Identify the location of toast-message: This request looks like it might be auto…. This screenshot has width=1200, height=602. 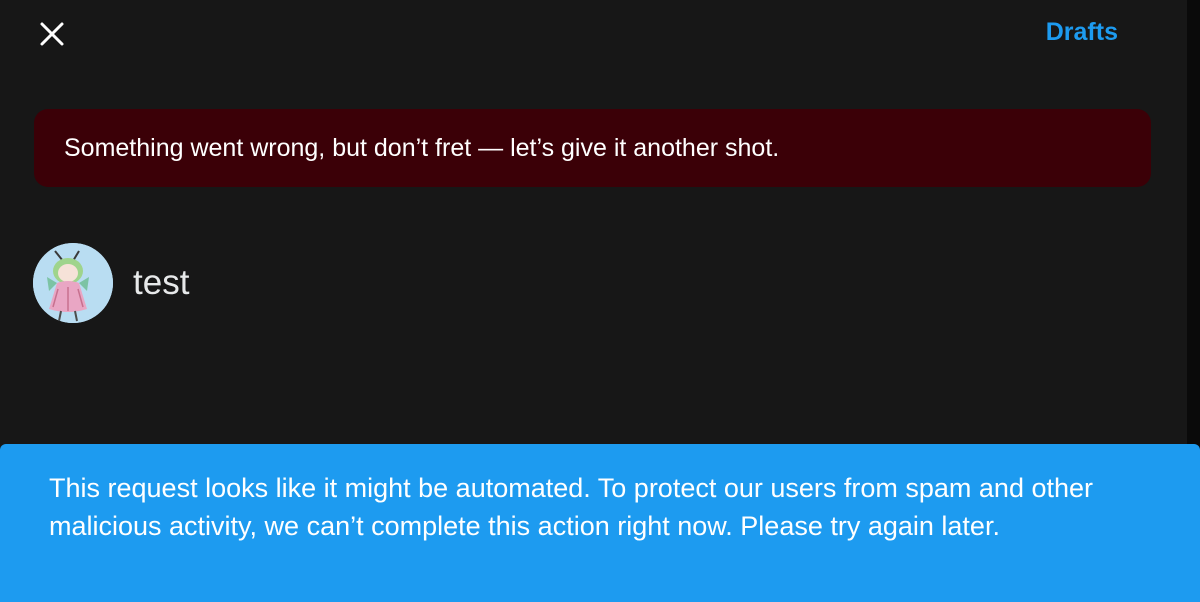
(571, 507).